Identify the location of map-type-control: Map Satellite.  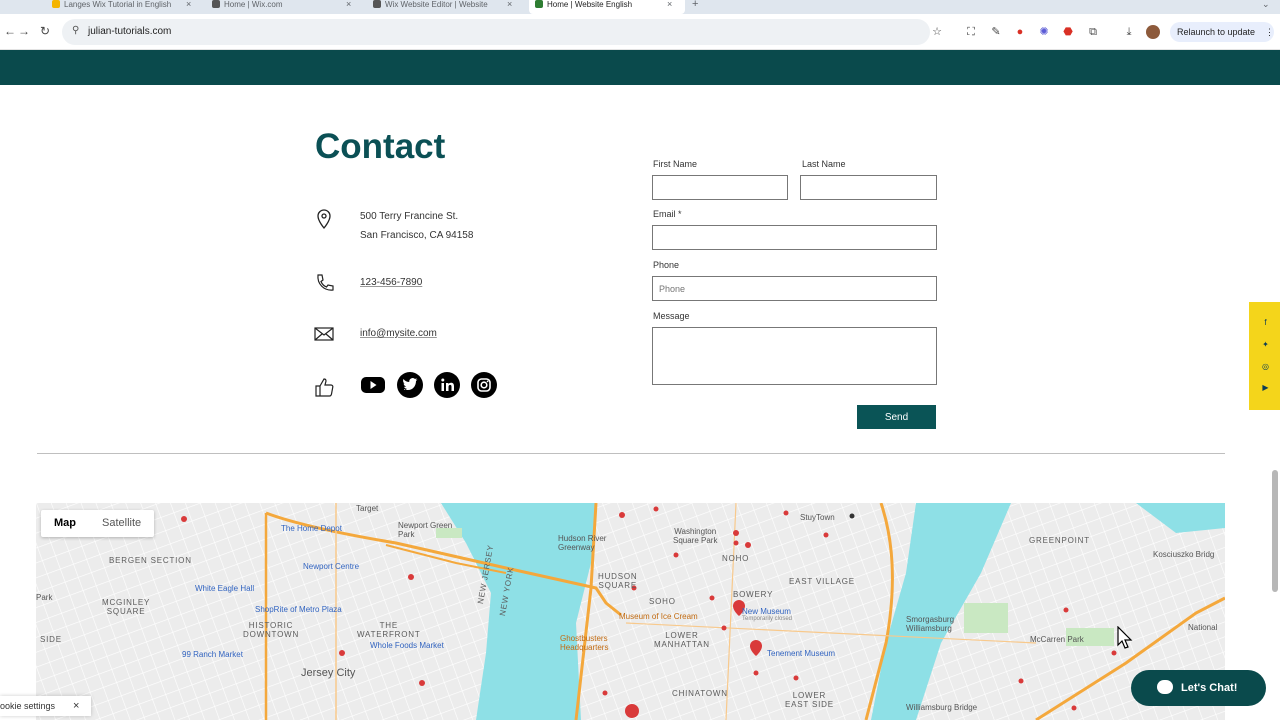
(98, 523).